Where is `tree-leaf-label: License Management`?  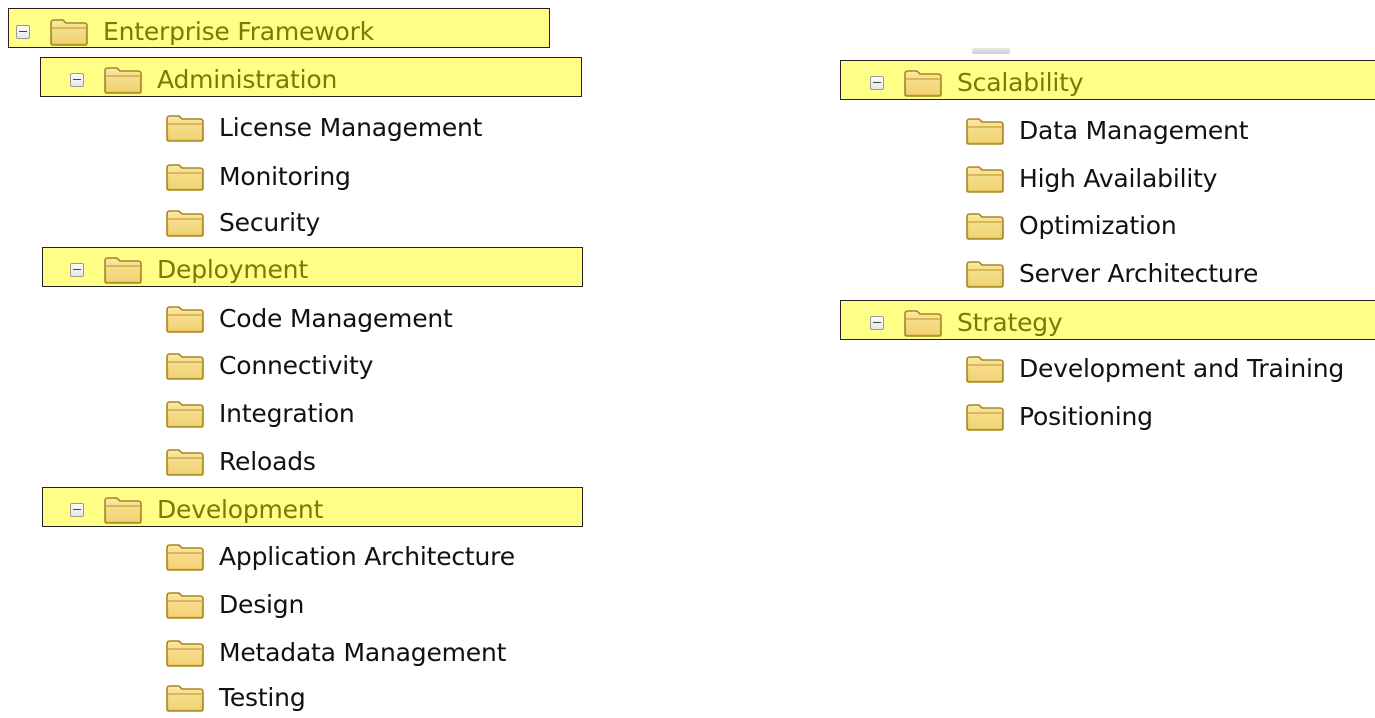 tree-leaf-label: License Management is located at coordinates (351, 127).